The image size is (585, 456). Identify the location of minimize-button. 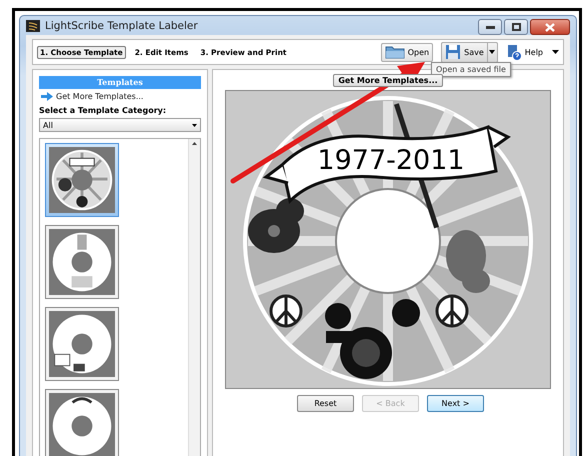
(490, 27).